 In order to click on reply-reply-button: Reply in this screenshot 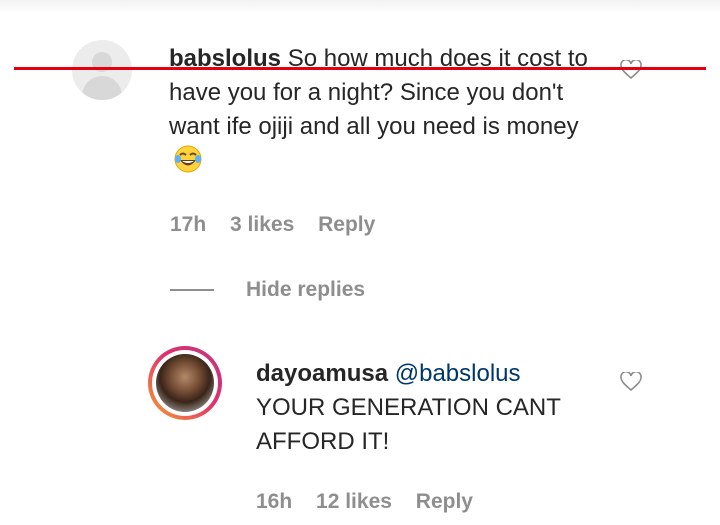, I will do `click(444, 501)`.